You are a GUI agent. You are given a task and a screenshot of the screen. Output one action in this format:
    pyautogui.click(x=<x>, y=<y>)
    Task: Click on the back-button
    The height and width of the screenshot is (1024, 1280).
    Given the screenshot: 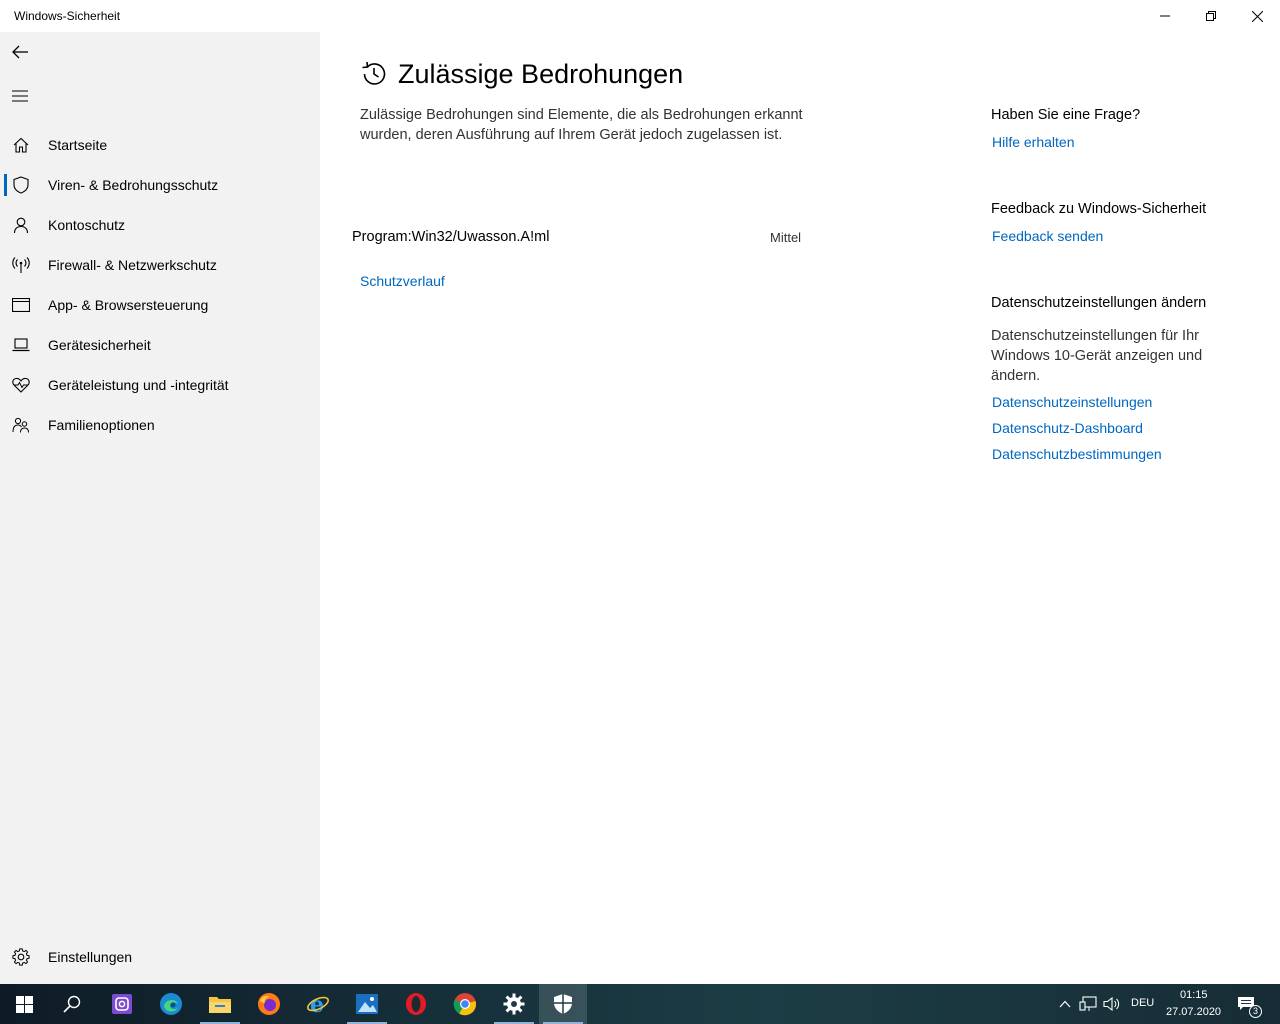 What is the action you would take?
    pyautogui.click(x=20, y=52)
    